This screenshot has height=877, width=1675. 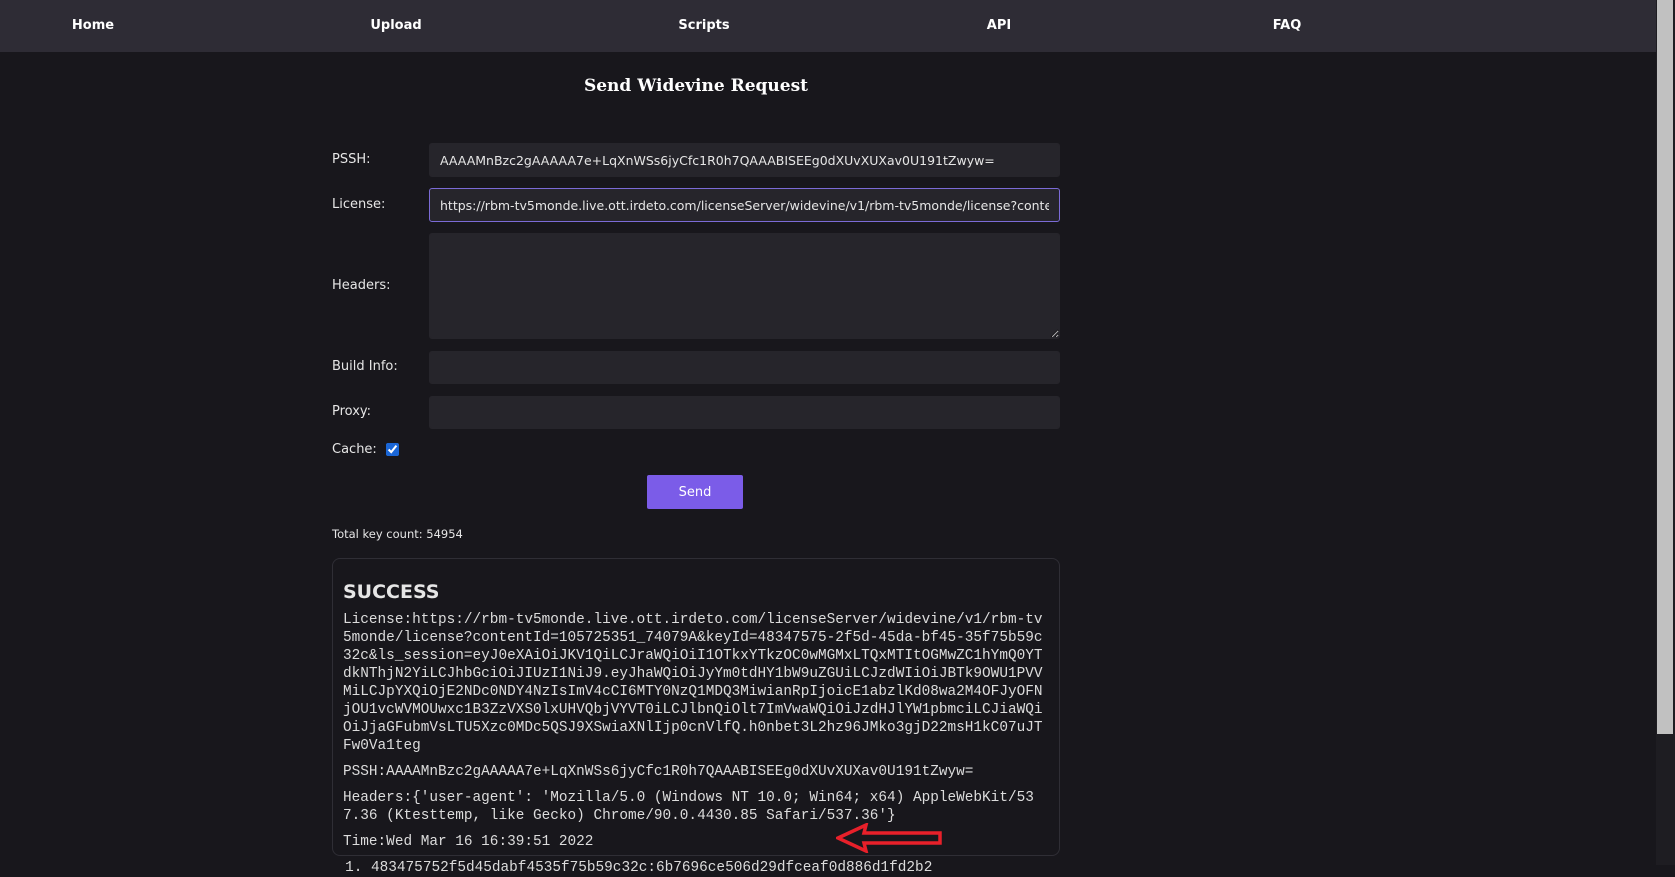 What do you see at coordinates (352, 411) in the screenshot?
I see `proxy-label: Proxy:` at bounding box center [352, 411].